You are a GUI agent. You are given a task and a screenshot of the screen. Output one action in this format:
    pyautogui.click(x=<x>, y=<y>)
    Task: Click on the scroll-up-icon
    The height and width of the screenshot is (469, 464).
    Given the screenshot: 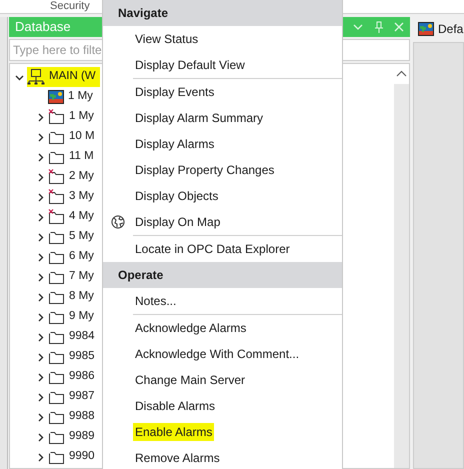 What is the action you would take?
    pyautogui.click(x=401, y=74)
    